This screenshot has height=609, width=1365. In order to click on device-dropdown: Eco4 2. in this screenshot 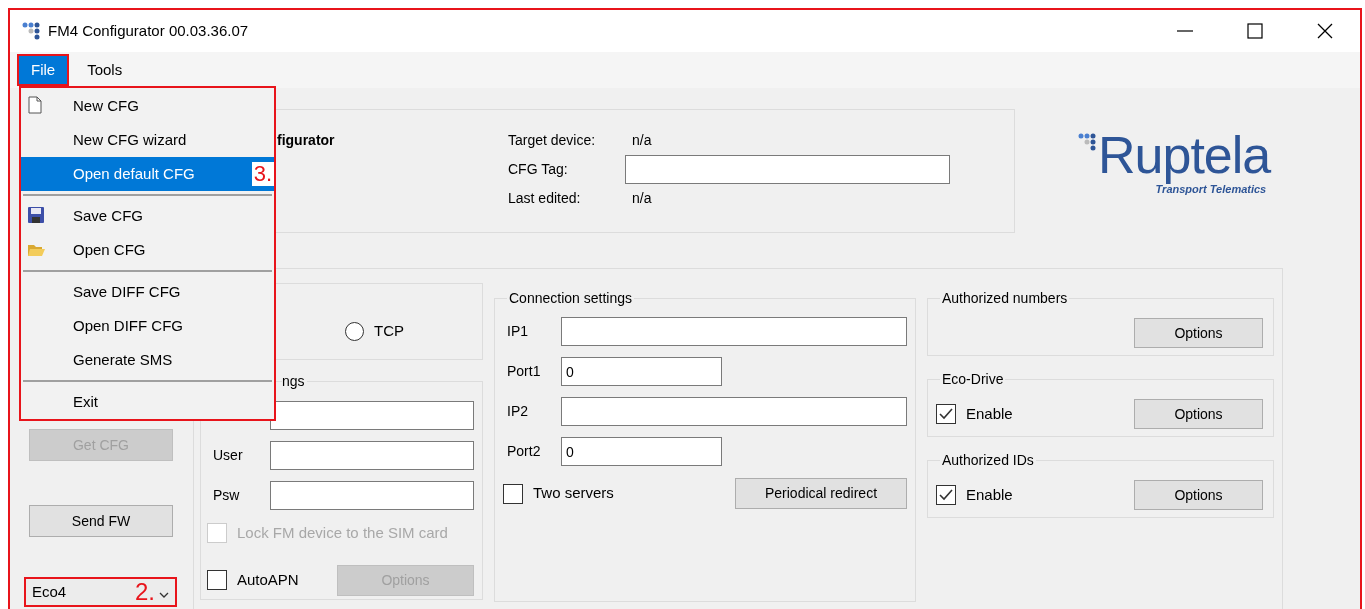, I will do `click(100, 592)`.